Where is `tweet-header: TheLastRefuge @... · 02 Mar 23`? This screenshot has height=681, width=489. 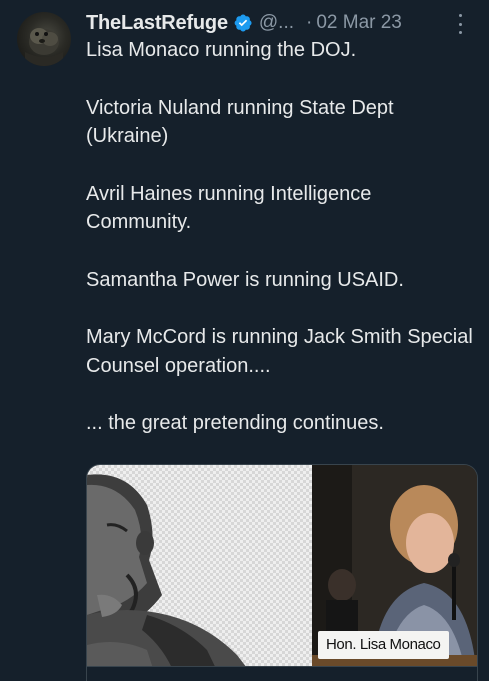 tweet-header: TheLastRefuge @... · 02 Mar 23 is located at coordinates (277, 23).